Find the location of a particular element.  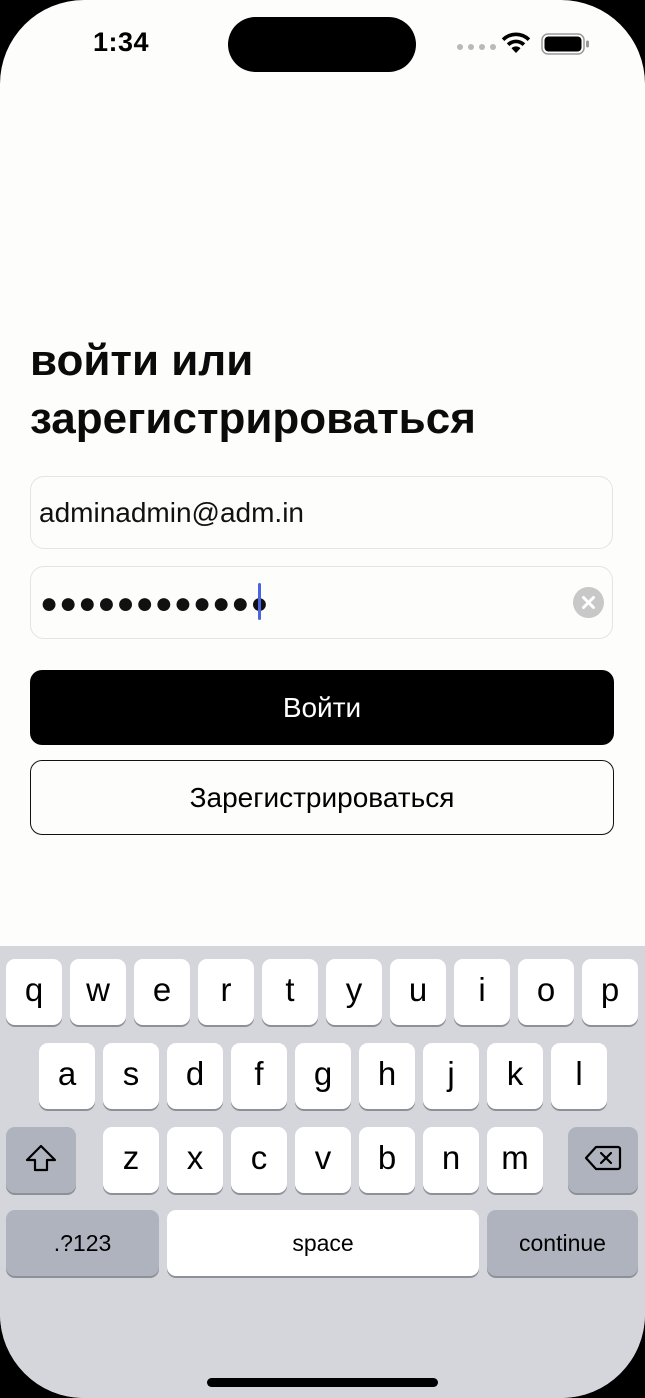

backspace-icon is located at coordinates (603, 1158).